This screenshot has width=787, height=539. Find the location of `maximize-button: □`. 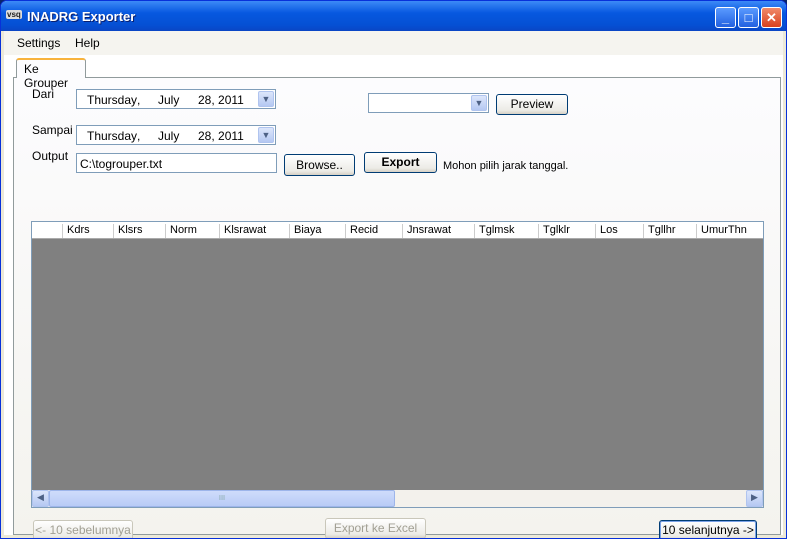

maximize-button: □ is located at coordinates (748, 17).